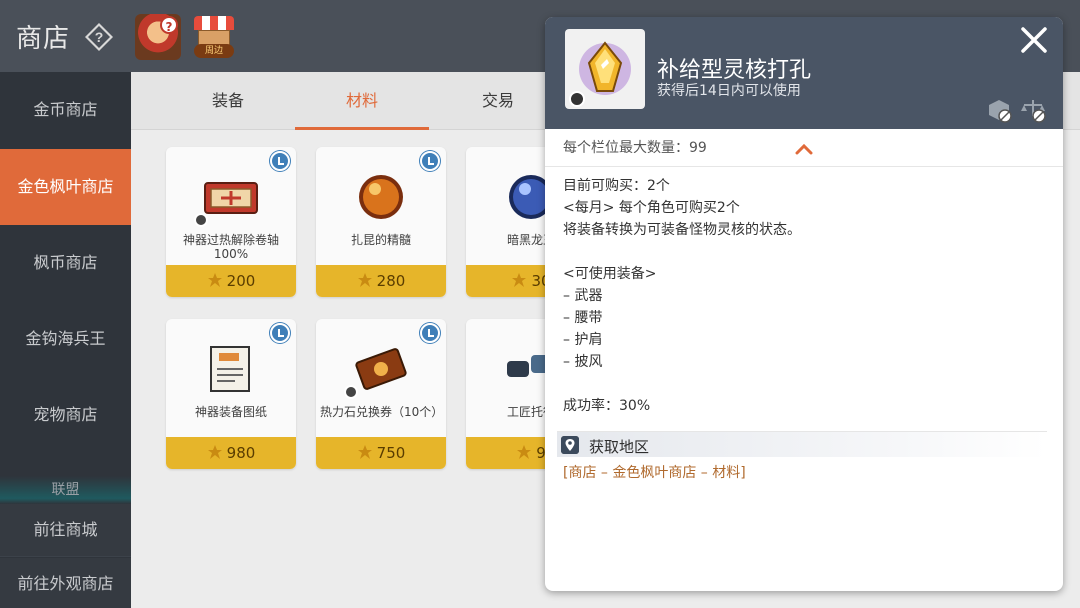  Describe the element at coordinates (600, 74) in the screenshot. I see `core-crystal-icon` at that location.